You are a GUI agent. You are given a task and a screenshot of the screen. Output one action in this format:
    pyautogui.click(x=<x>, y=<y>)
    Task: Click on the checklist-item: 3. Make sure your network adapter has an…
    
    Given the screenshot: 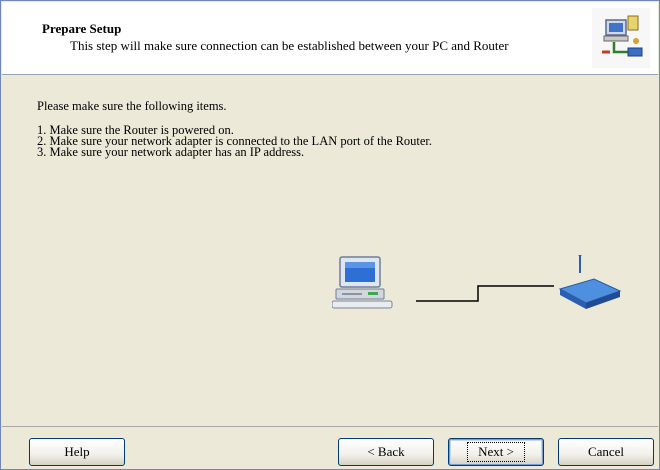 What is the action you would take?
    pyautogui.click(x=171, y=152)
    